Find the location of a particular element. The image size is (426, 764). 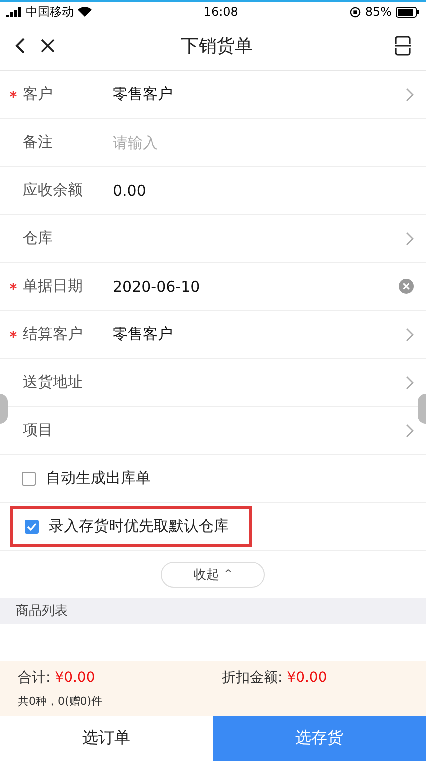

field-label: 应收余额 is located at coordinates (53, 190).